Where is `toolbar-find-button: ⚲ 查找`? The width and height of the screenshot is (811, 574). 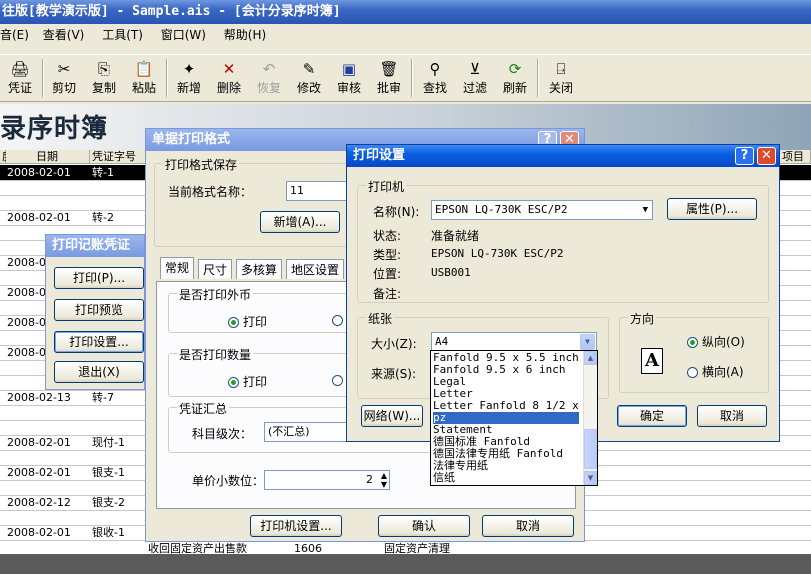
toolbar-find-button: ⚲ 查找 is located at coordinates (435, 77).